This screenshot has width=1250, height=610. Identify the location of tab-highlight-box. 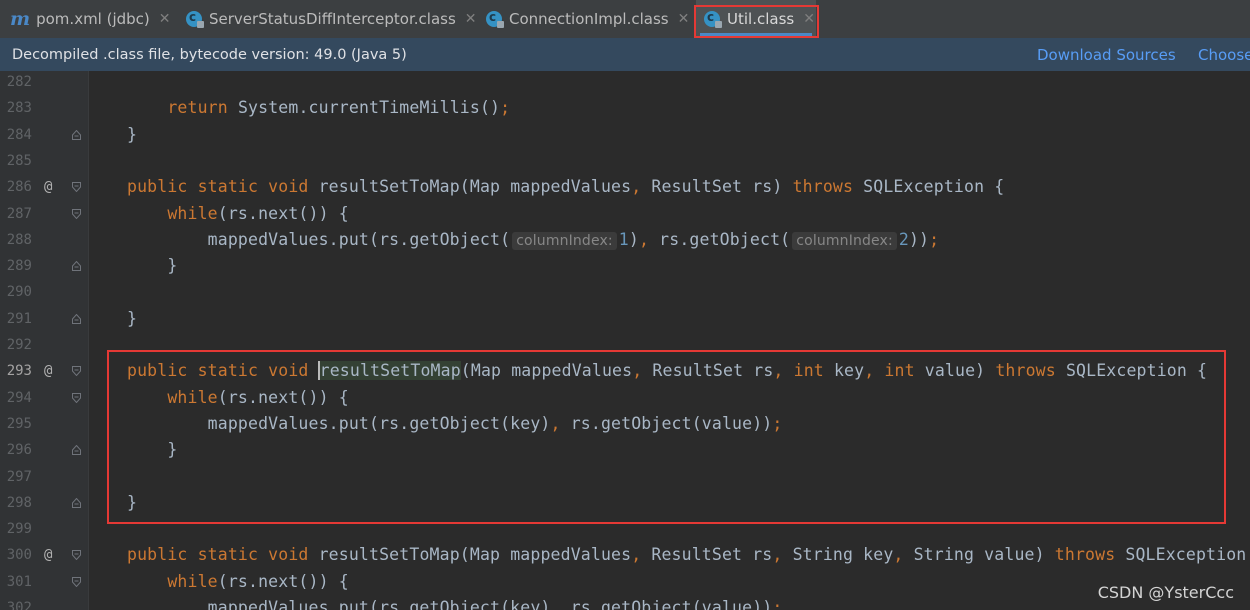
(756, 21).